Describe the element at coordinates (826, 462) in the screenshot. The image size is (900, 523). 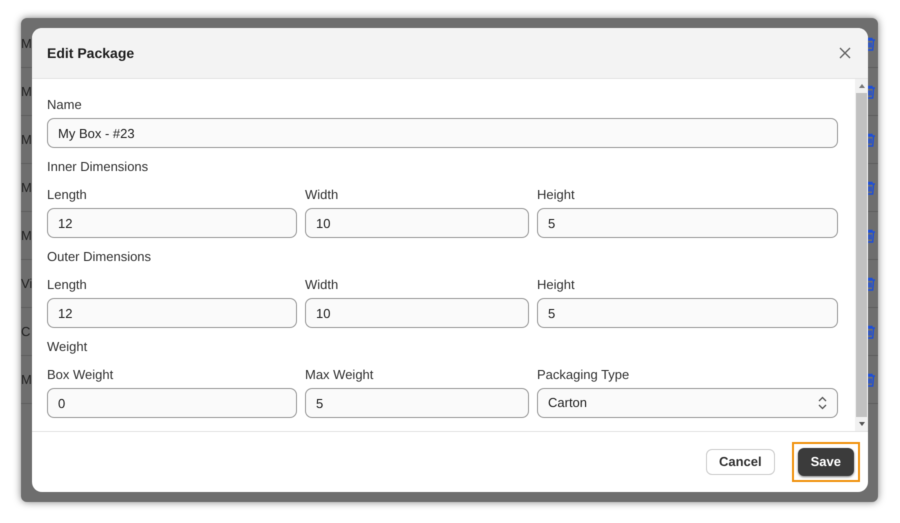
I see `save-button: Save` at that location.